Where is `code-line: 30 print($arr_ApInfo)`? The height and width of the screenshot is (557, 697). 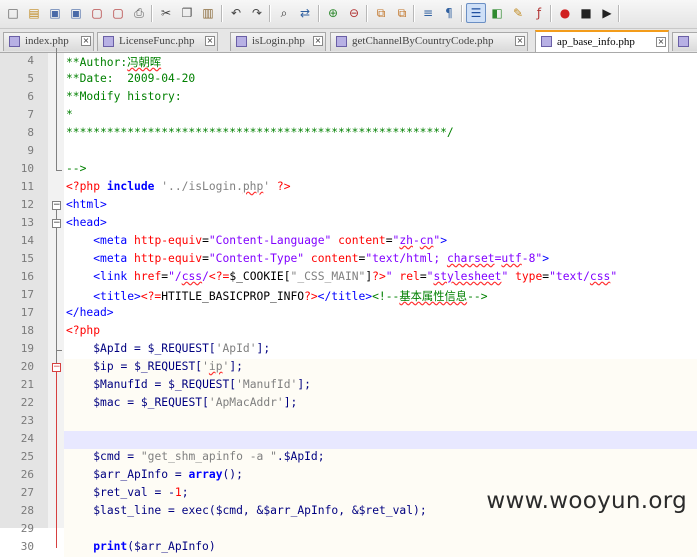
code-line: 30 print($arr_ApInfo) is located at coordinates (348, 548).